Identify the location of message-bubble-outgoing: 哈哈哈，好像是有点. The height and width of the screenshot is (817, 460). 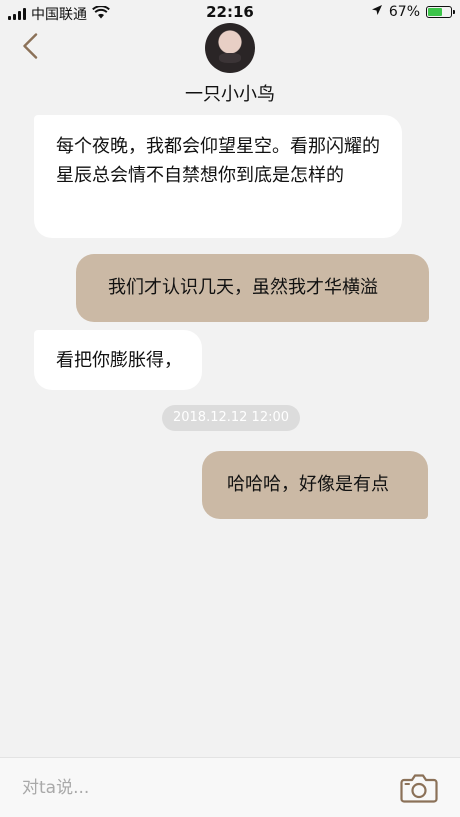
(315, 485).